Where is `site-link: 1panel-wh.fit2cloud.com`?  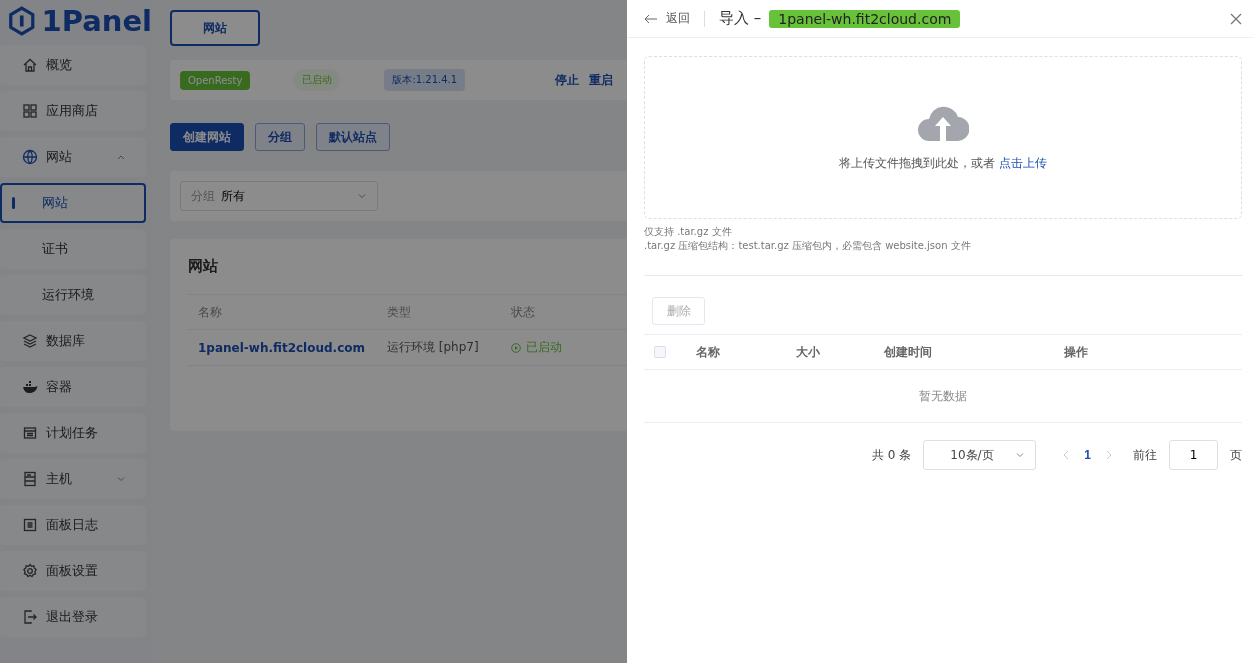
site-link: 1panel-wh.fit2cloud.com is located at coordinates (292, 347).